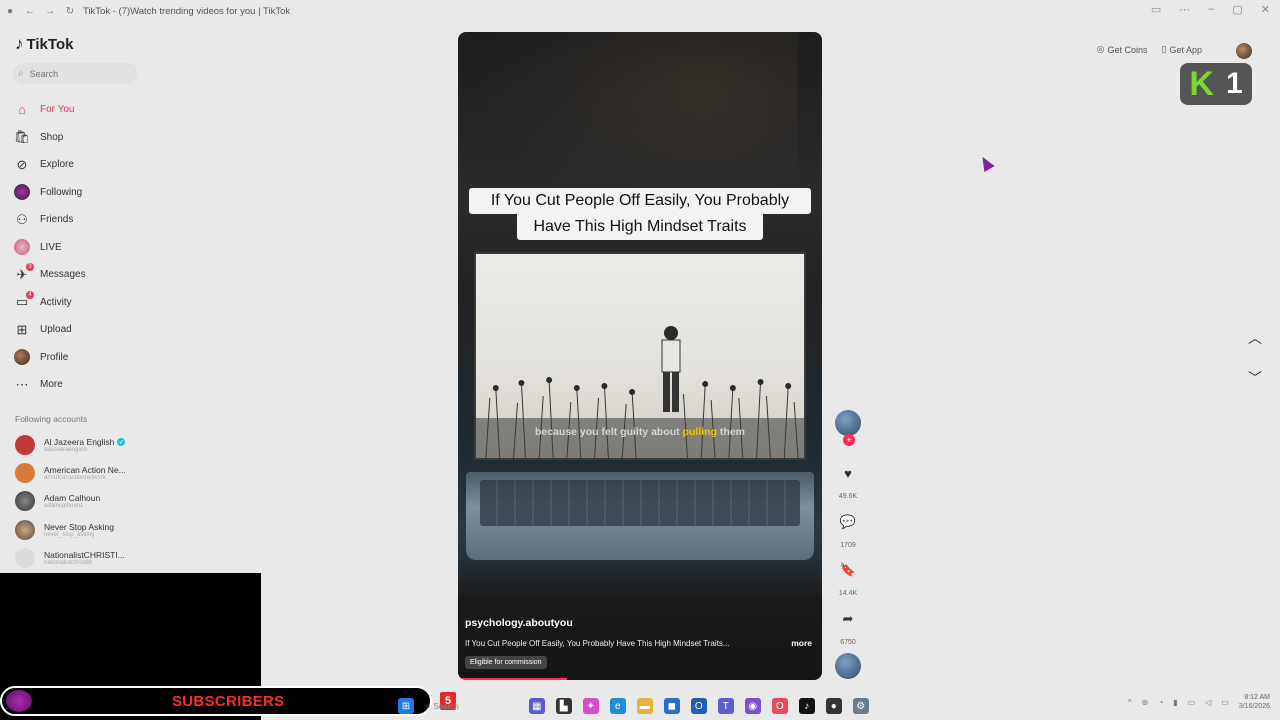  What do you see at coordinates (1265, 9) in the screenshot?
I see `close-icon: ✕` at bounding box center [1265, 9].